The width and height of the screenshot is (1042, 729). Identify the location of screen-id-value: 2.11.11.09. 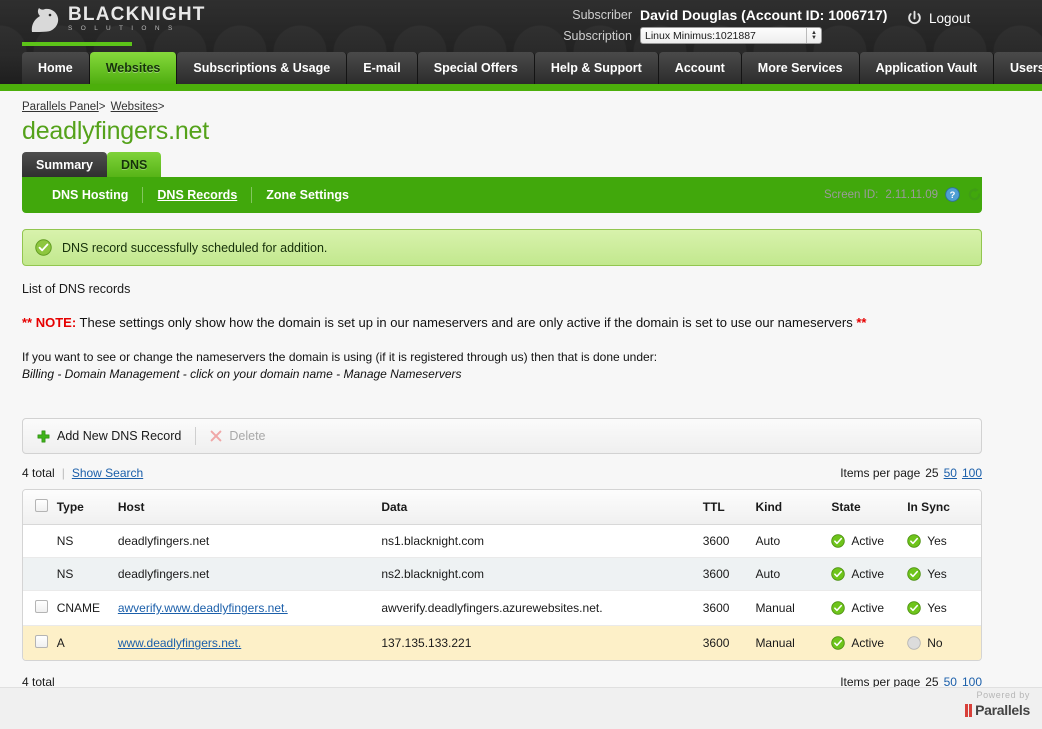
(911, 194).